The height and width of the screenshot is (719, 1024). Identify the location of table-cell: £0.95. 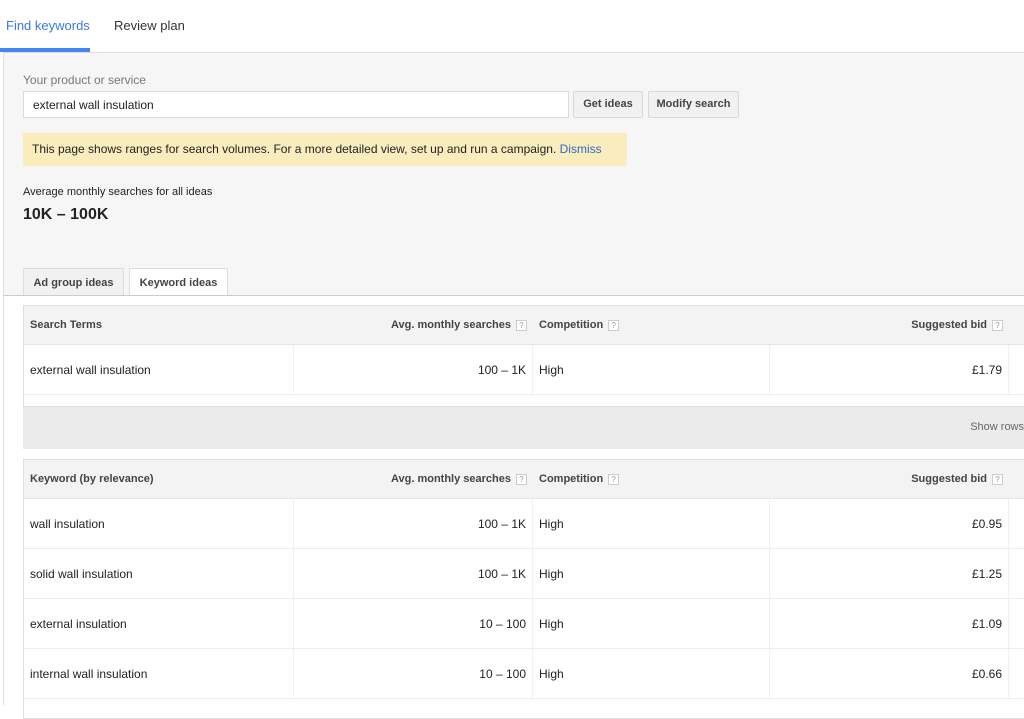
(889, 523).